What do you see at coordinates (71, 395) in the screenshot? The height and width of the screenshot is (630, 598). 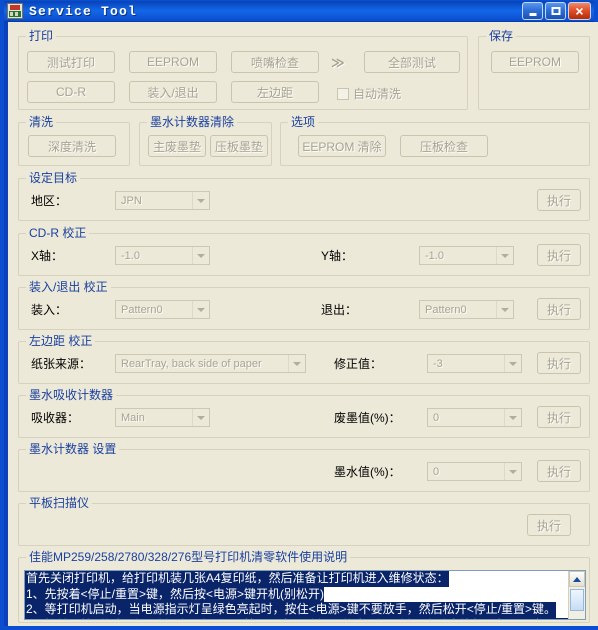 I see `ink-absorber-counter-label: 墨水吸收计数器` at bounding box center [71, 395].